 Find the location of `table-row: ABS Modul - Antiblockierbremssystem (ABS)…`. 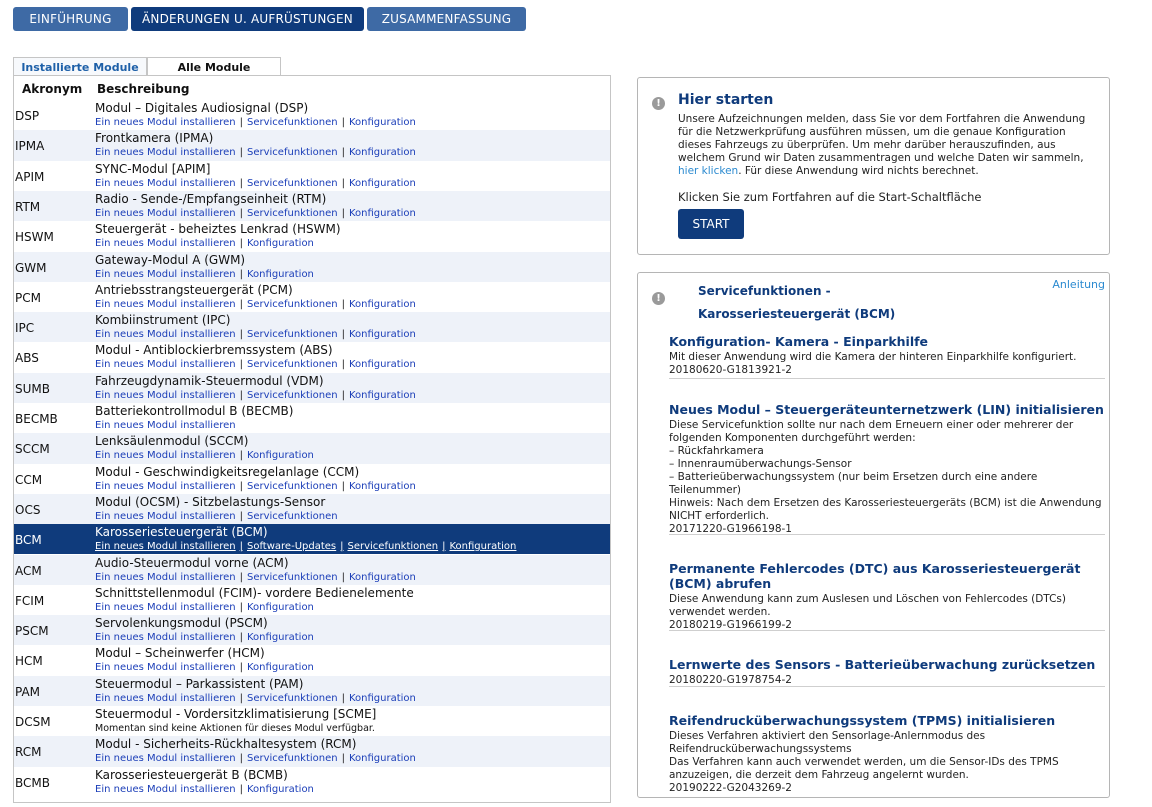

table-row: ABS Modul - Antiblockierbremssystem (ABS)… is located at coordinates (312, 357).